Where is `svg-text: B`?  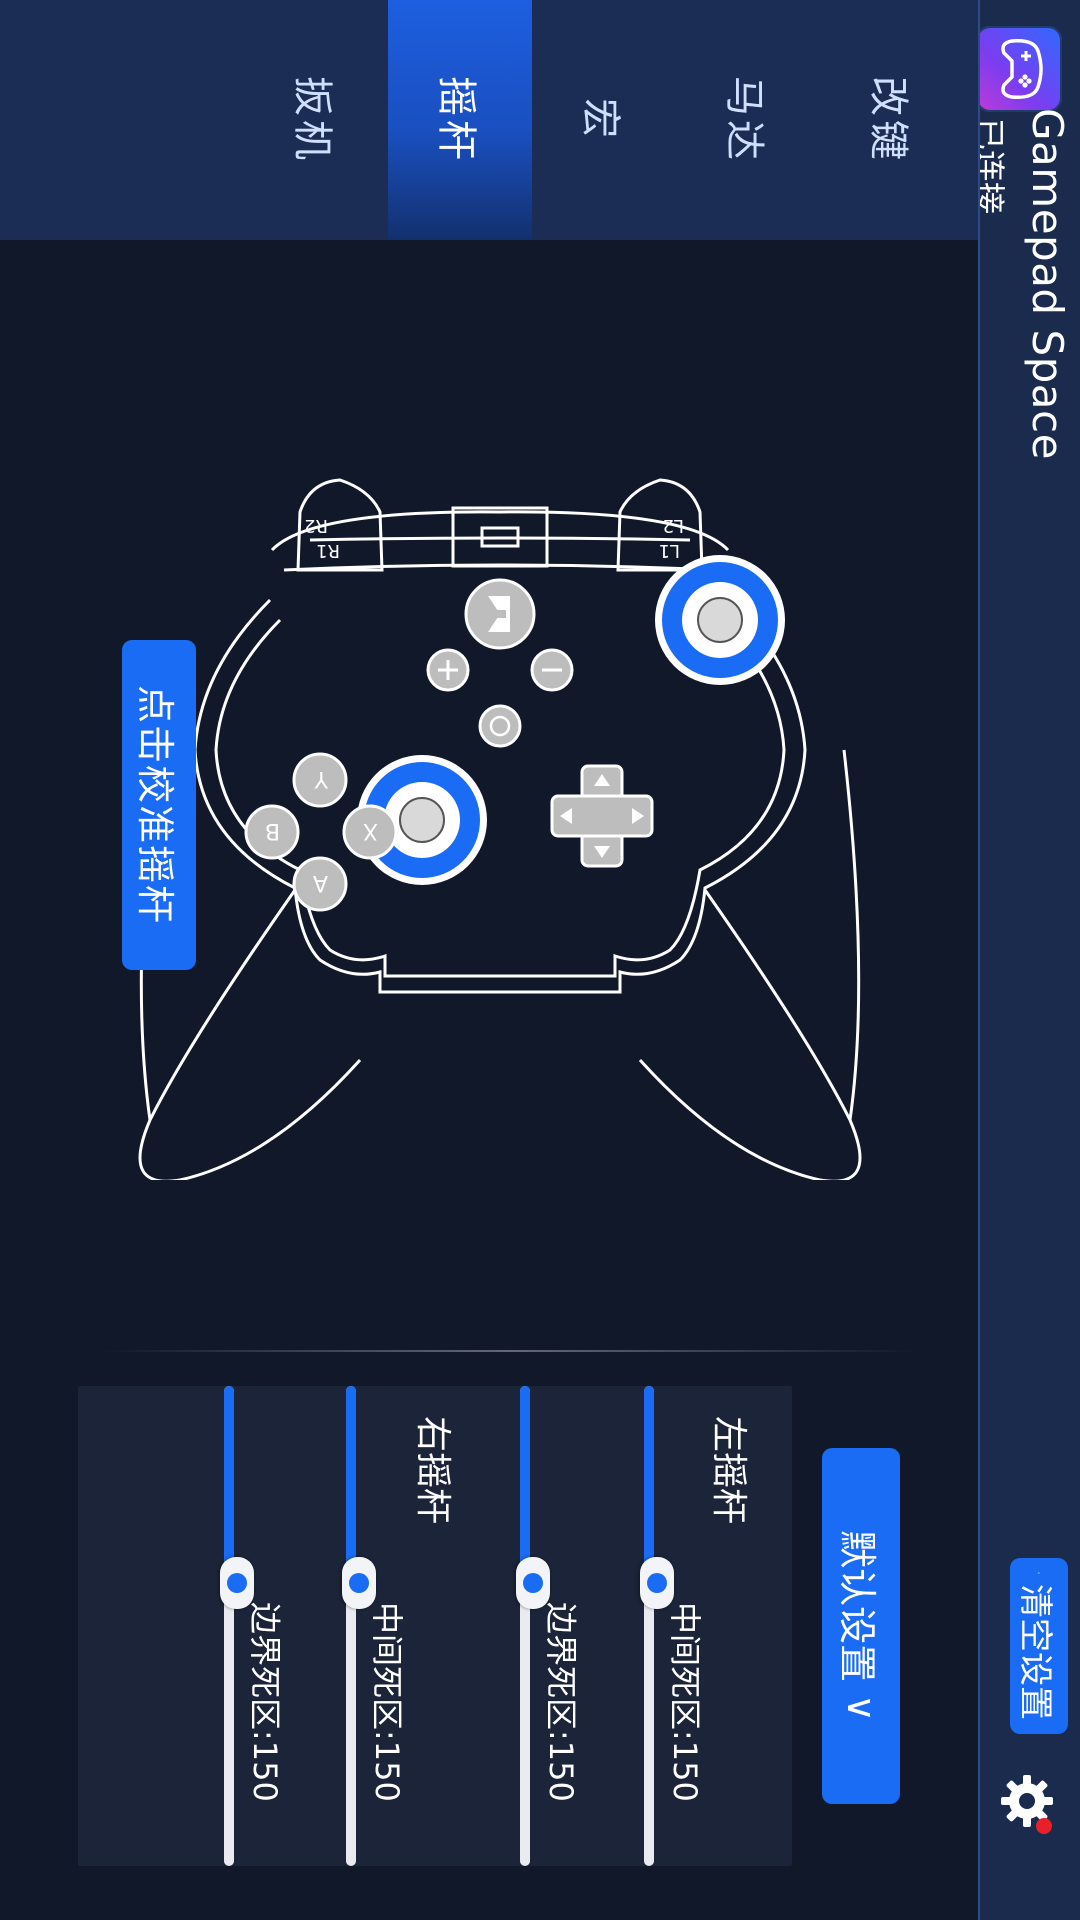 svg-text: B is located at coordinates (272, 830).